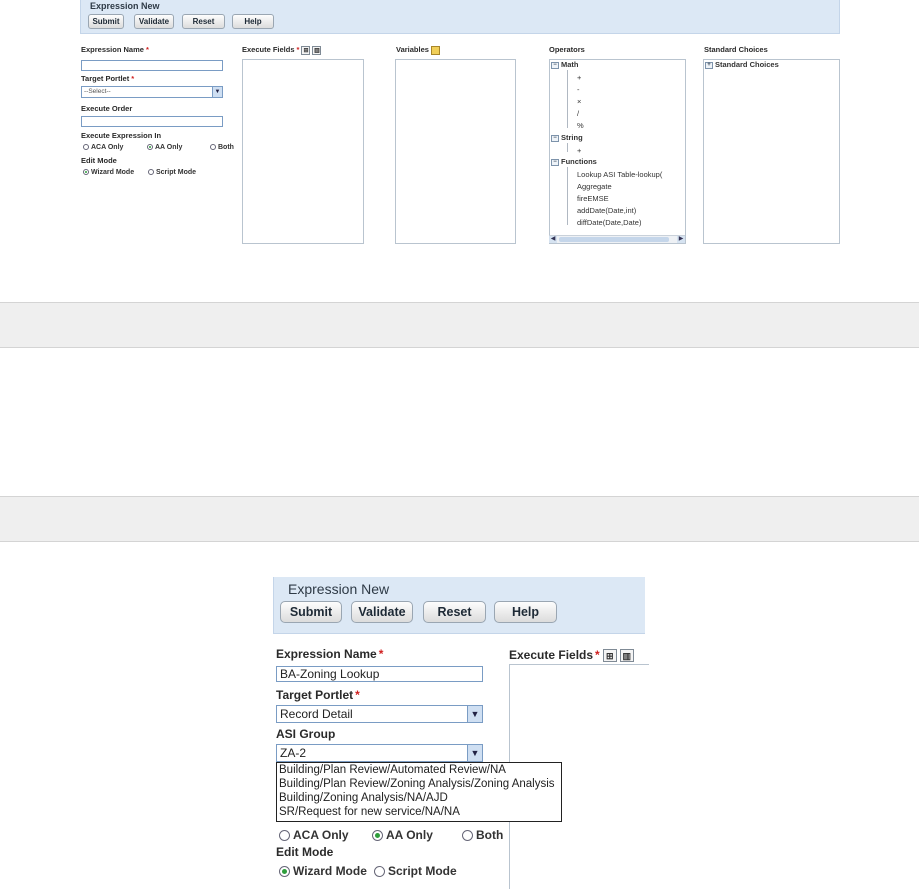 The height and width of the screenshot is (889, 919). Describe the element at coordinates (121, 135) in the screenshot. I see `execute-expression-in-label: Execute Expression In` at that location.